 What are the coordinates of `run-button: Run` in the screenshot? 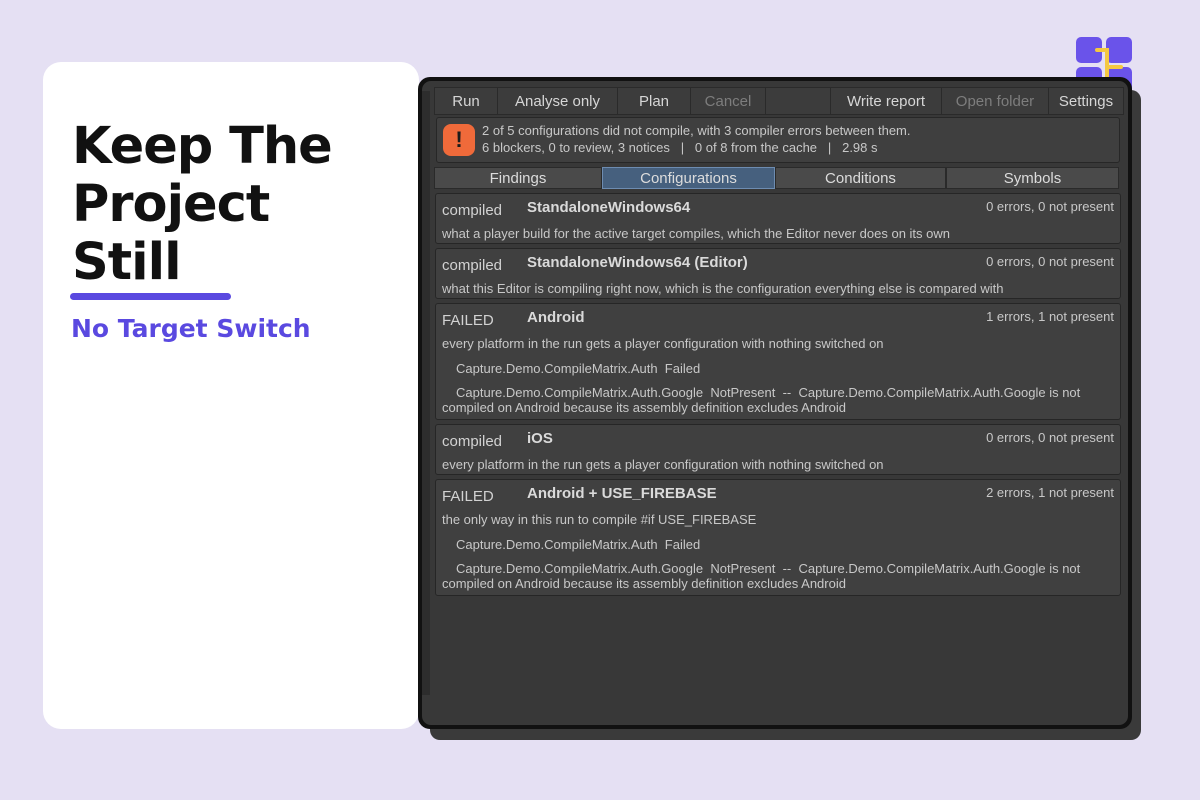 It's located at (466, 101).